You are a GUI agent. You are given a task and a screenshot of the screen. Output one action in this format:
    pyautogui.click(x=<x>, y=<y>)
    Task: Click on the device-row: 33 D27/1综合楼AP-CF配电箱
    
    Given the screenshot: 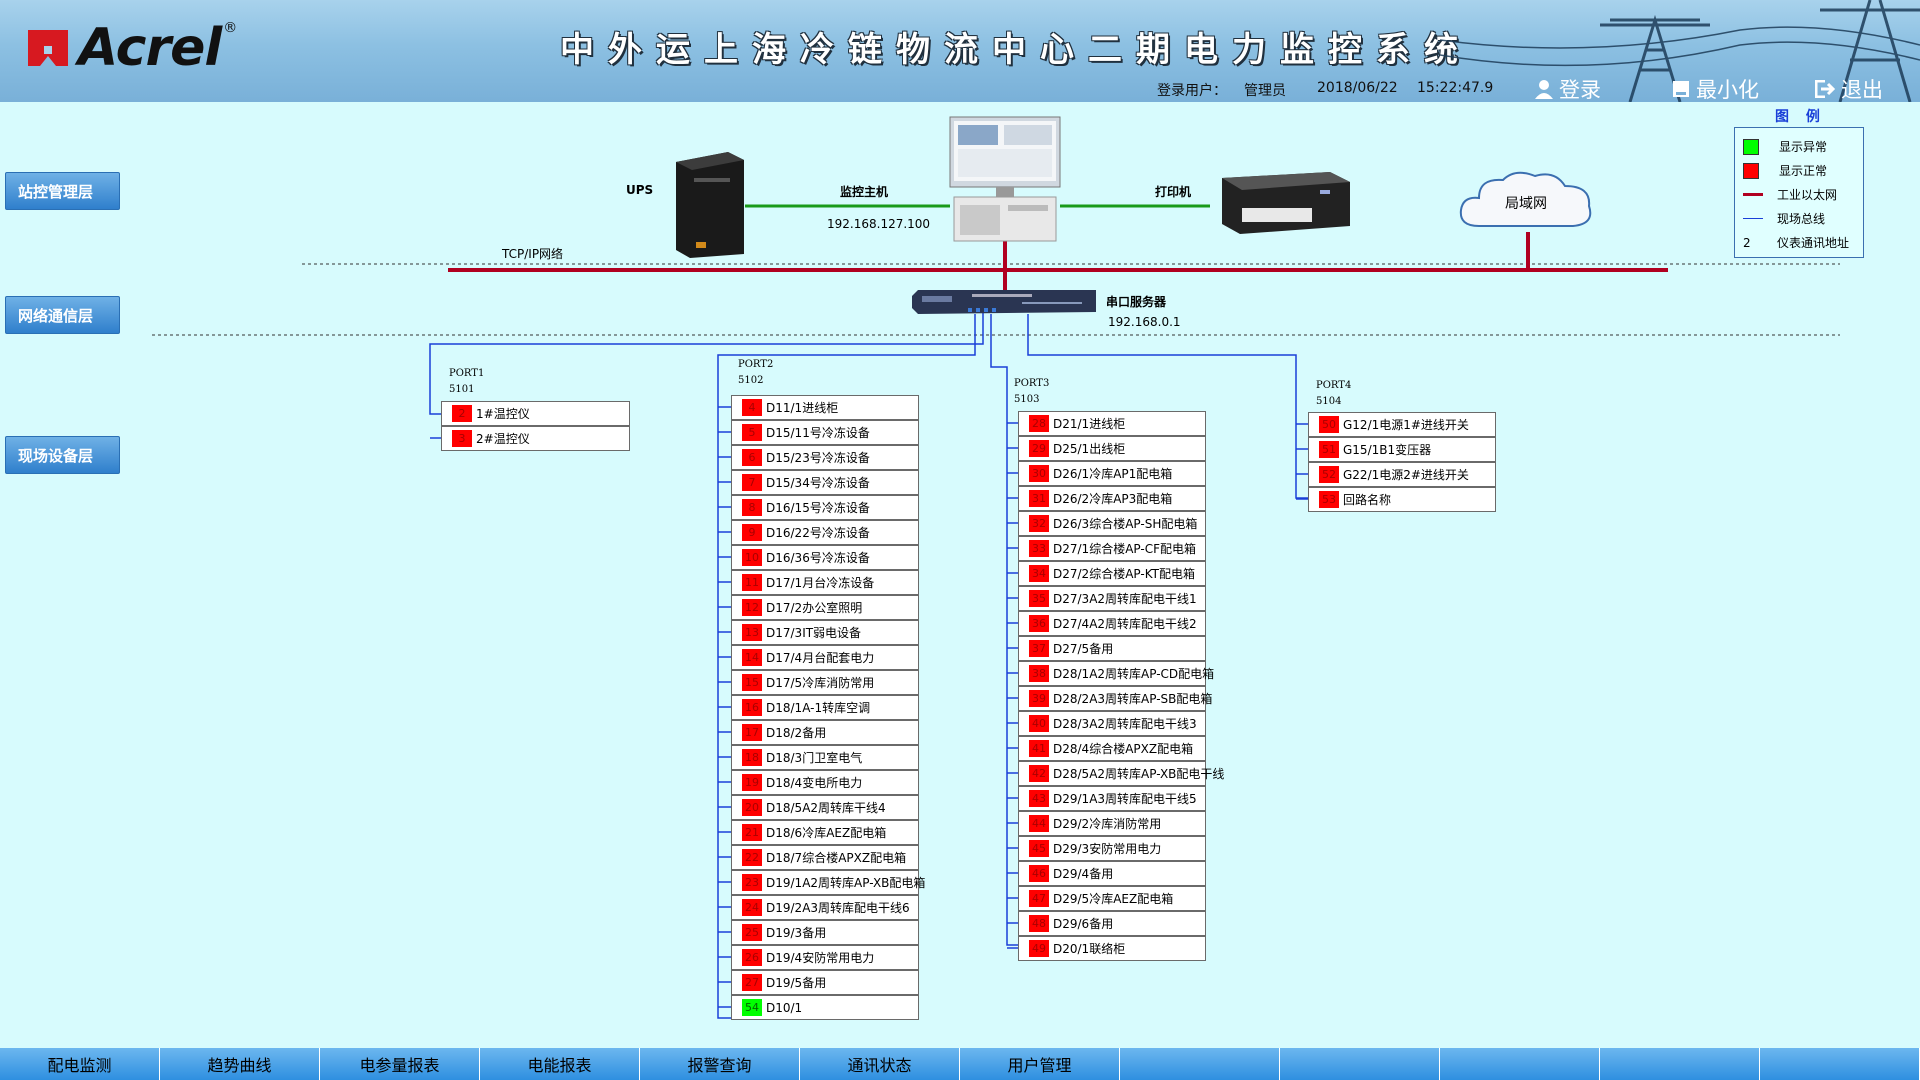 What is the action you would take?
    pyautogui.click(x=1112, y=548)
    